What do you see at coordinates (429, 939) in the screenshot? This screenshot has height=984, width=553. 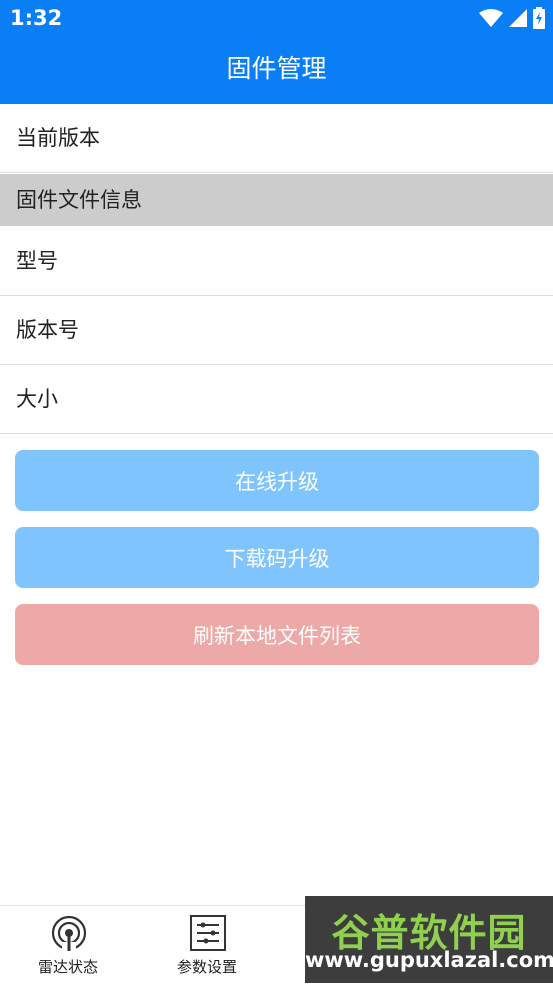 I see `watermark-logo: 谷普软件园 www.gupuxlazal.com` at bounding box center [429, 939].